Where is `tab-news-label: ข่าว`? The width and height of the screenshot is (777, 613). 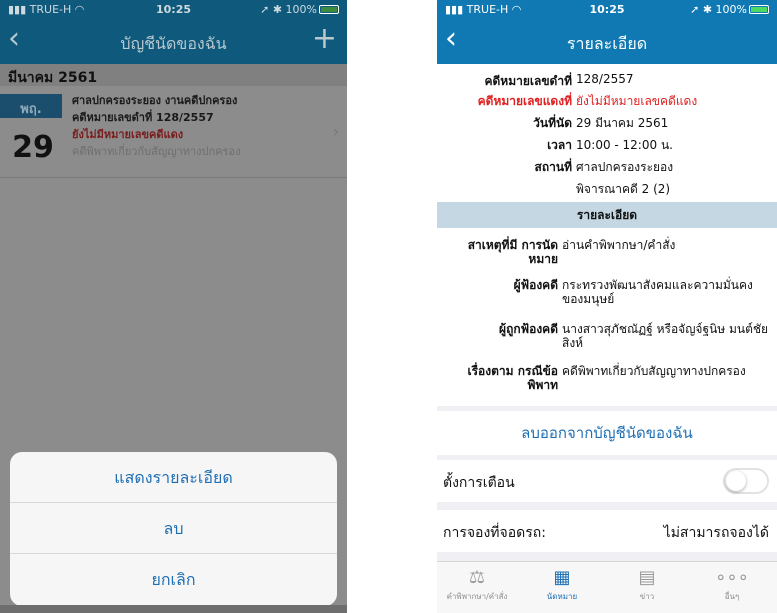
tab-news-label: ข่าว is located at coordinates (647, 596).